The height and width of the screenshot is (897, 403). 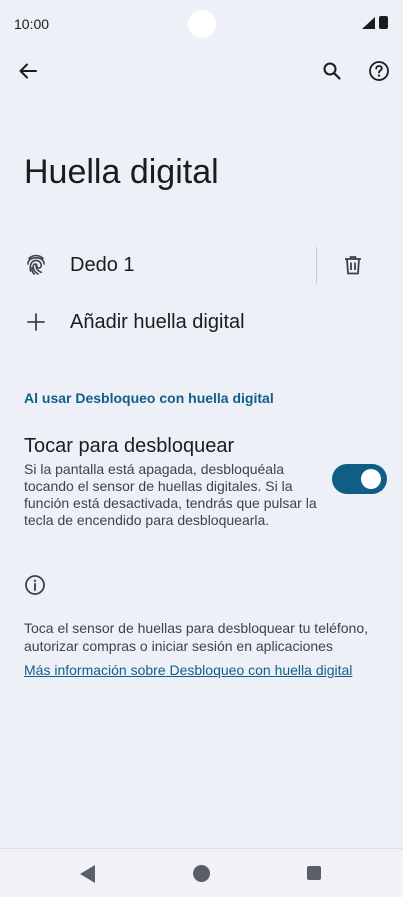 I want to click on trash-icon, so click(x=353, y=265).